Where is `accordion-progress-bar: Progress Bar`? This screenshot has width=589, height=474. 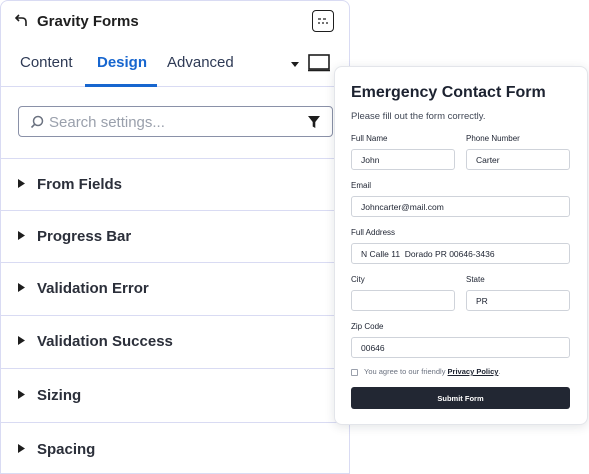 accordion-progress-bar: Progress Bar is located at coordinates (175, 237).